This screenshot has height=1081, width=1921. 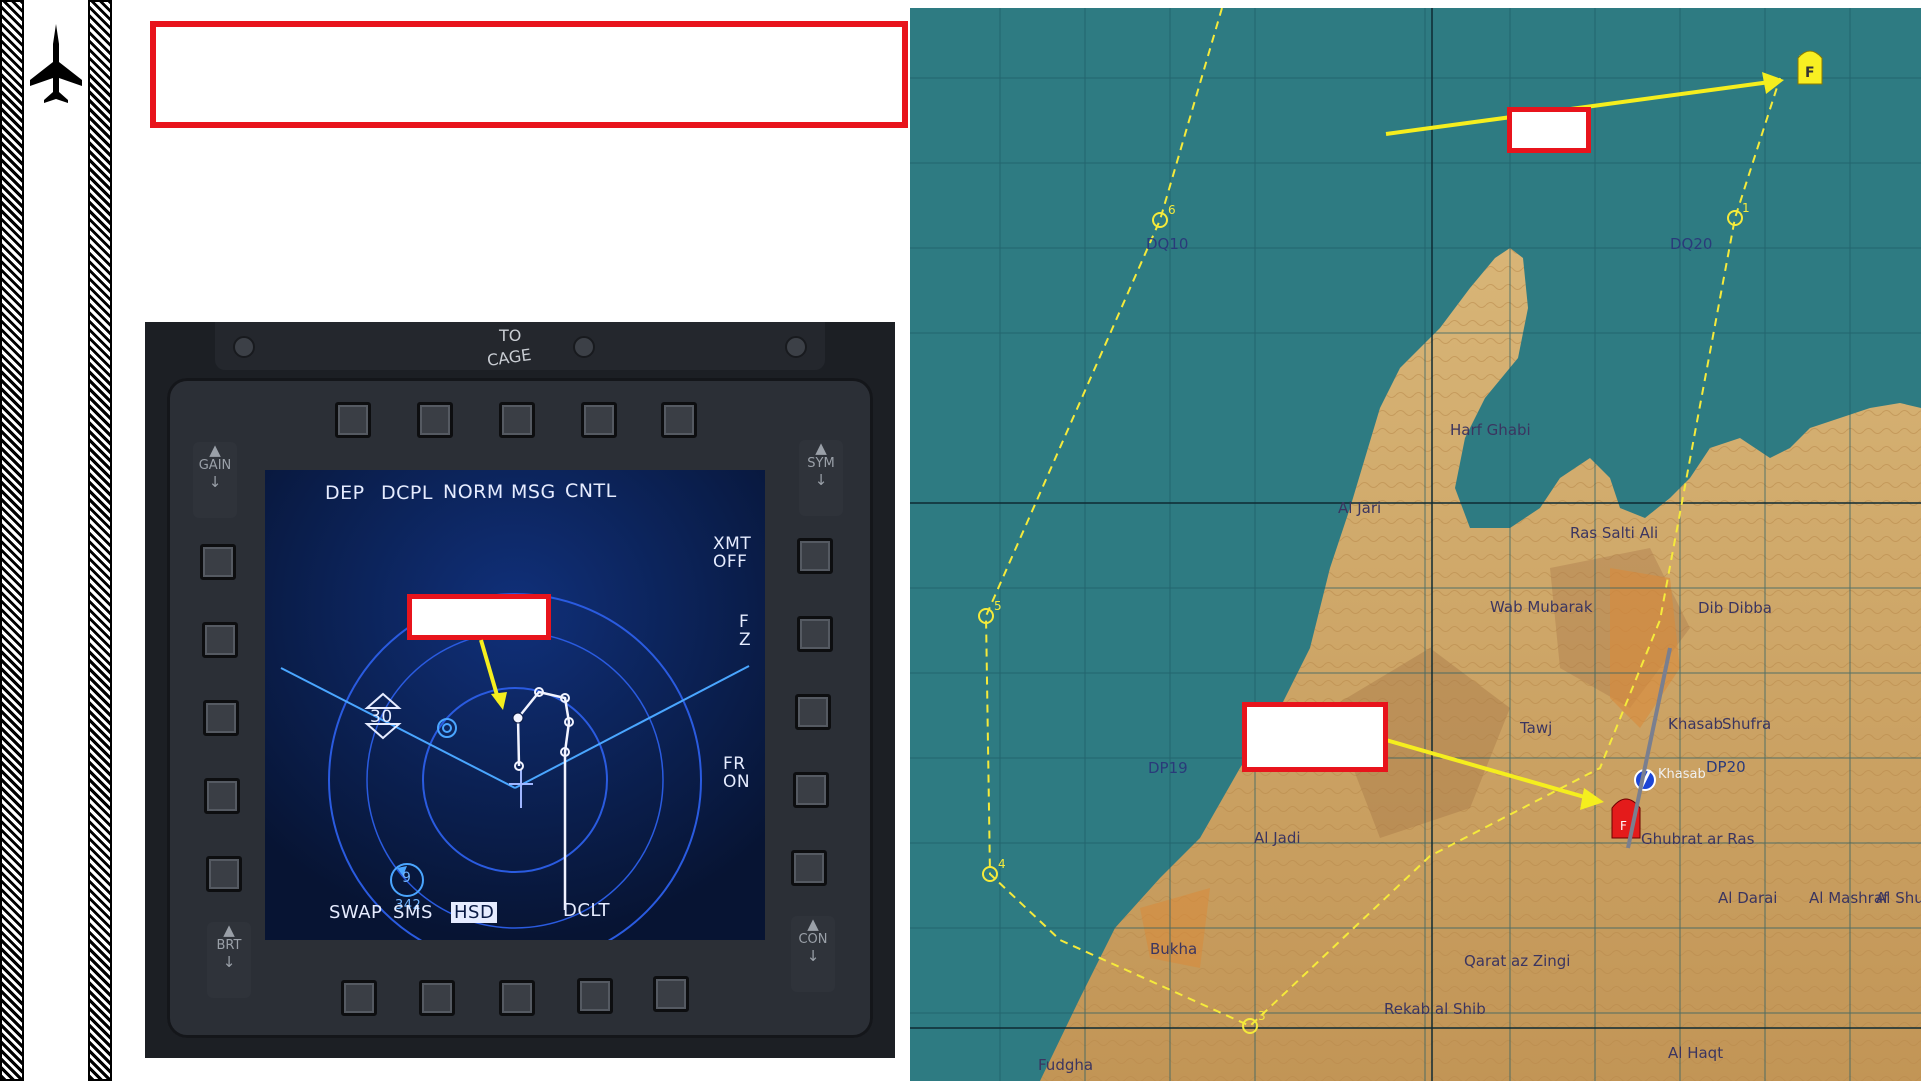 I want to click on place-ras-salti-ali: Ras Salti Ali, so click(x=1614, y=533).